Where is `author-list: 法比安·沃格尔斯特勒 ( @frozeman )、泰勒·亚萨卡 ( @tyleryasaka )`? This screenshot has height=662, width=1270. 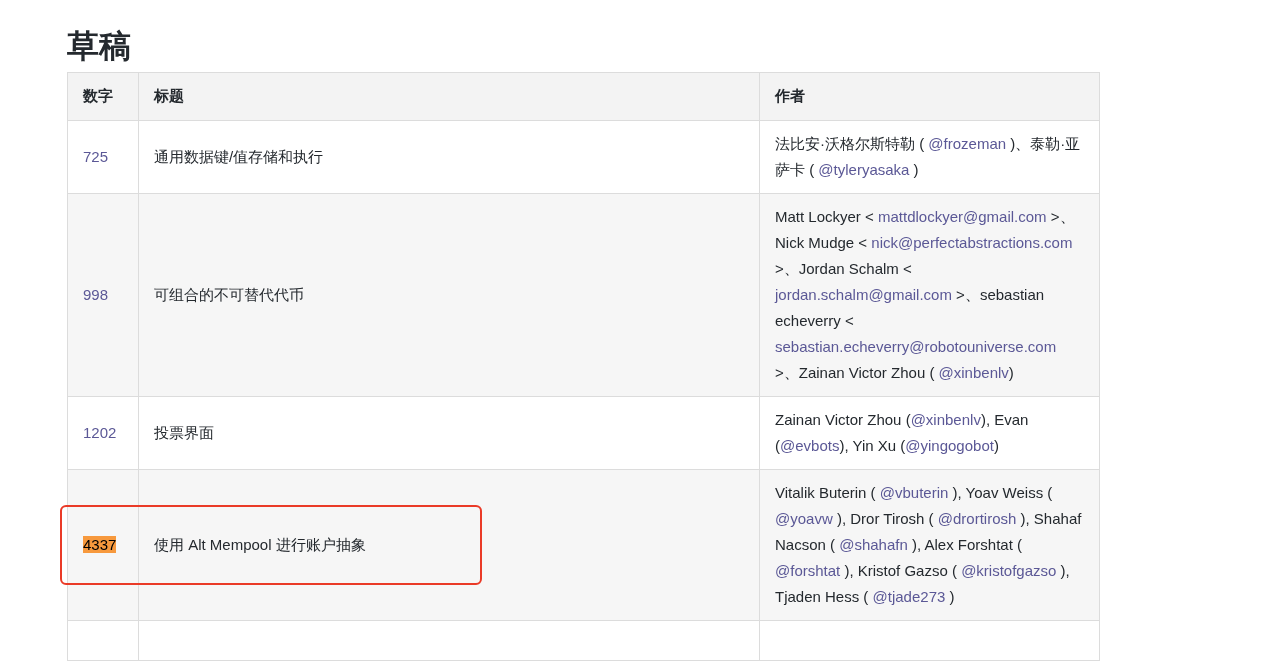 author-list: 法比安·沃格尔斯特勒 ( @frozeman )、泰勒·亚萨卡 ( @tyleryasaka ) is located at coordinates (929, 157).